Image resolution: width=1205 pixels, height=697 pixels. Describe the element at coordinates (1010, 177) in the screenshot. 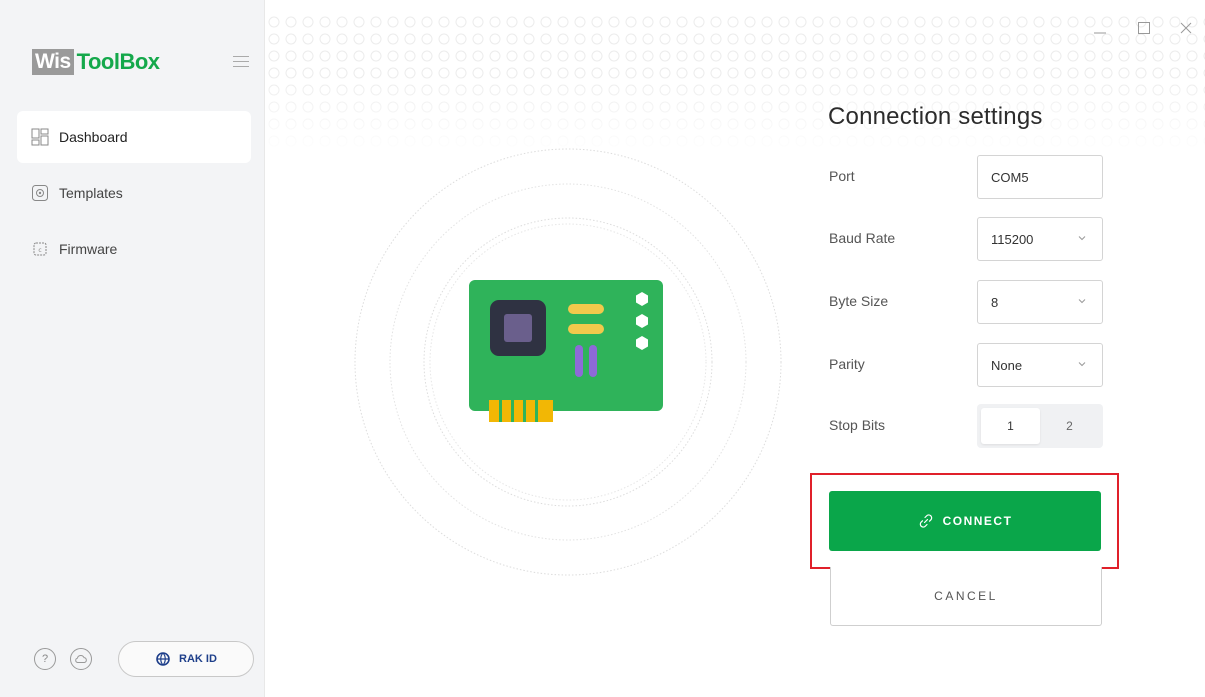

I see `port-value: COM5` at that location.